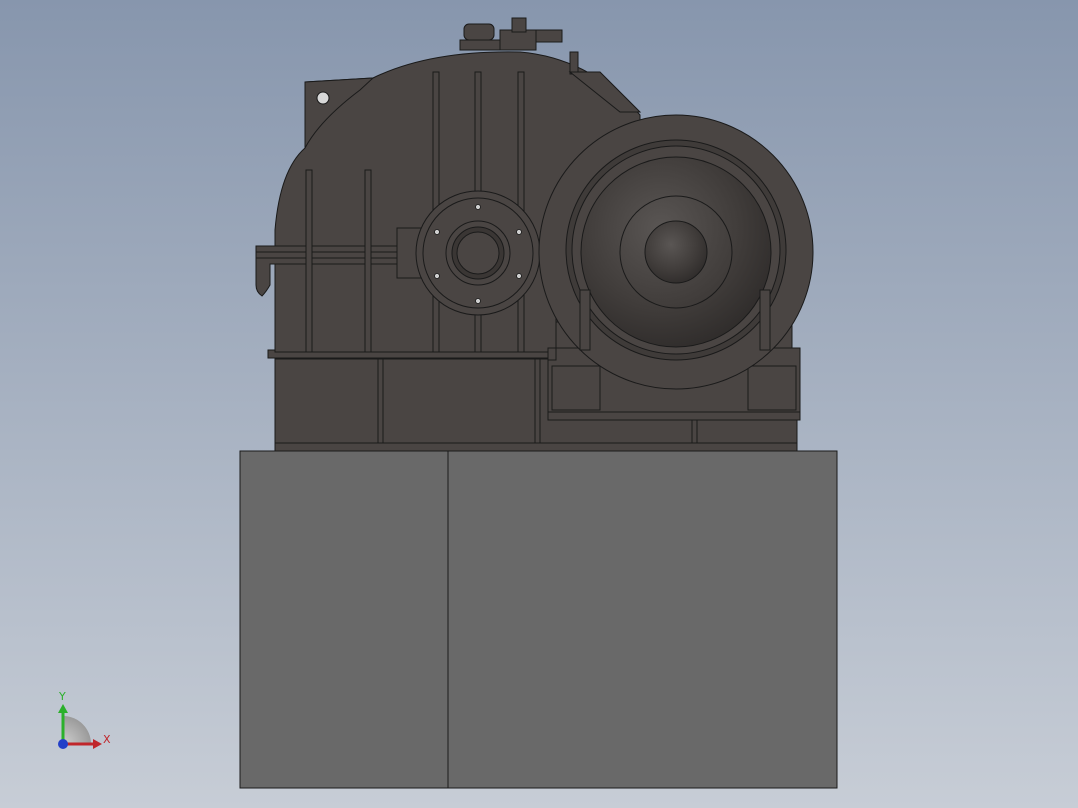 Image resolution: width=1078 pixels, height=808 pixels. Describe the element at coordinates (676, 267) in the screenshot. I see `motor-assembly` at that location.